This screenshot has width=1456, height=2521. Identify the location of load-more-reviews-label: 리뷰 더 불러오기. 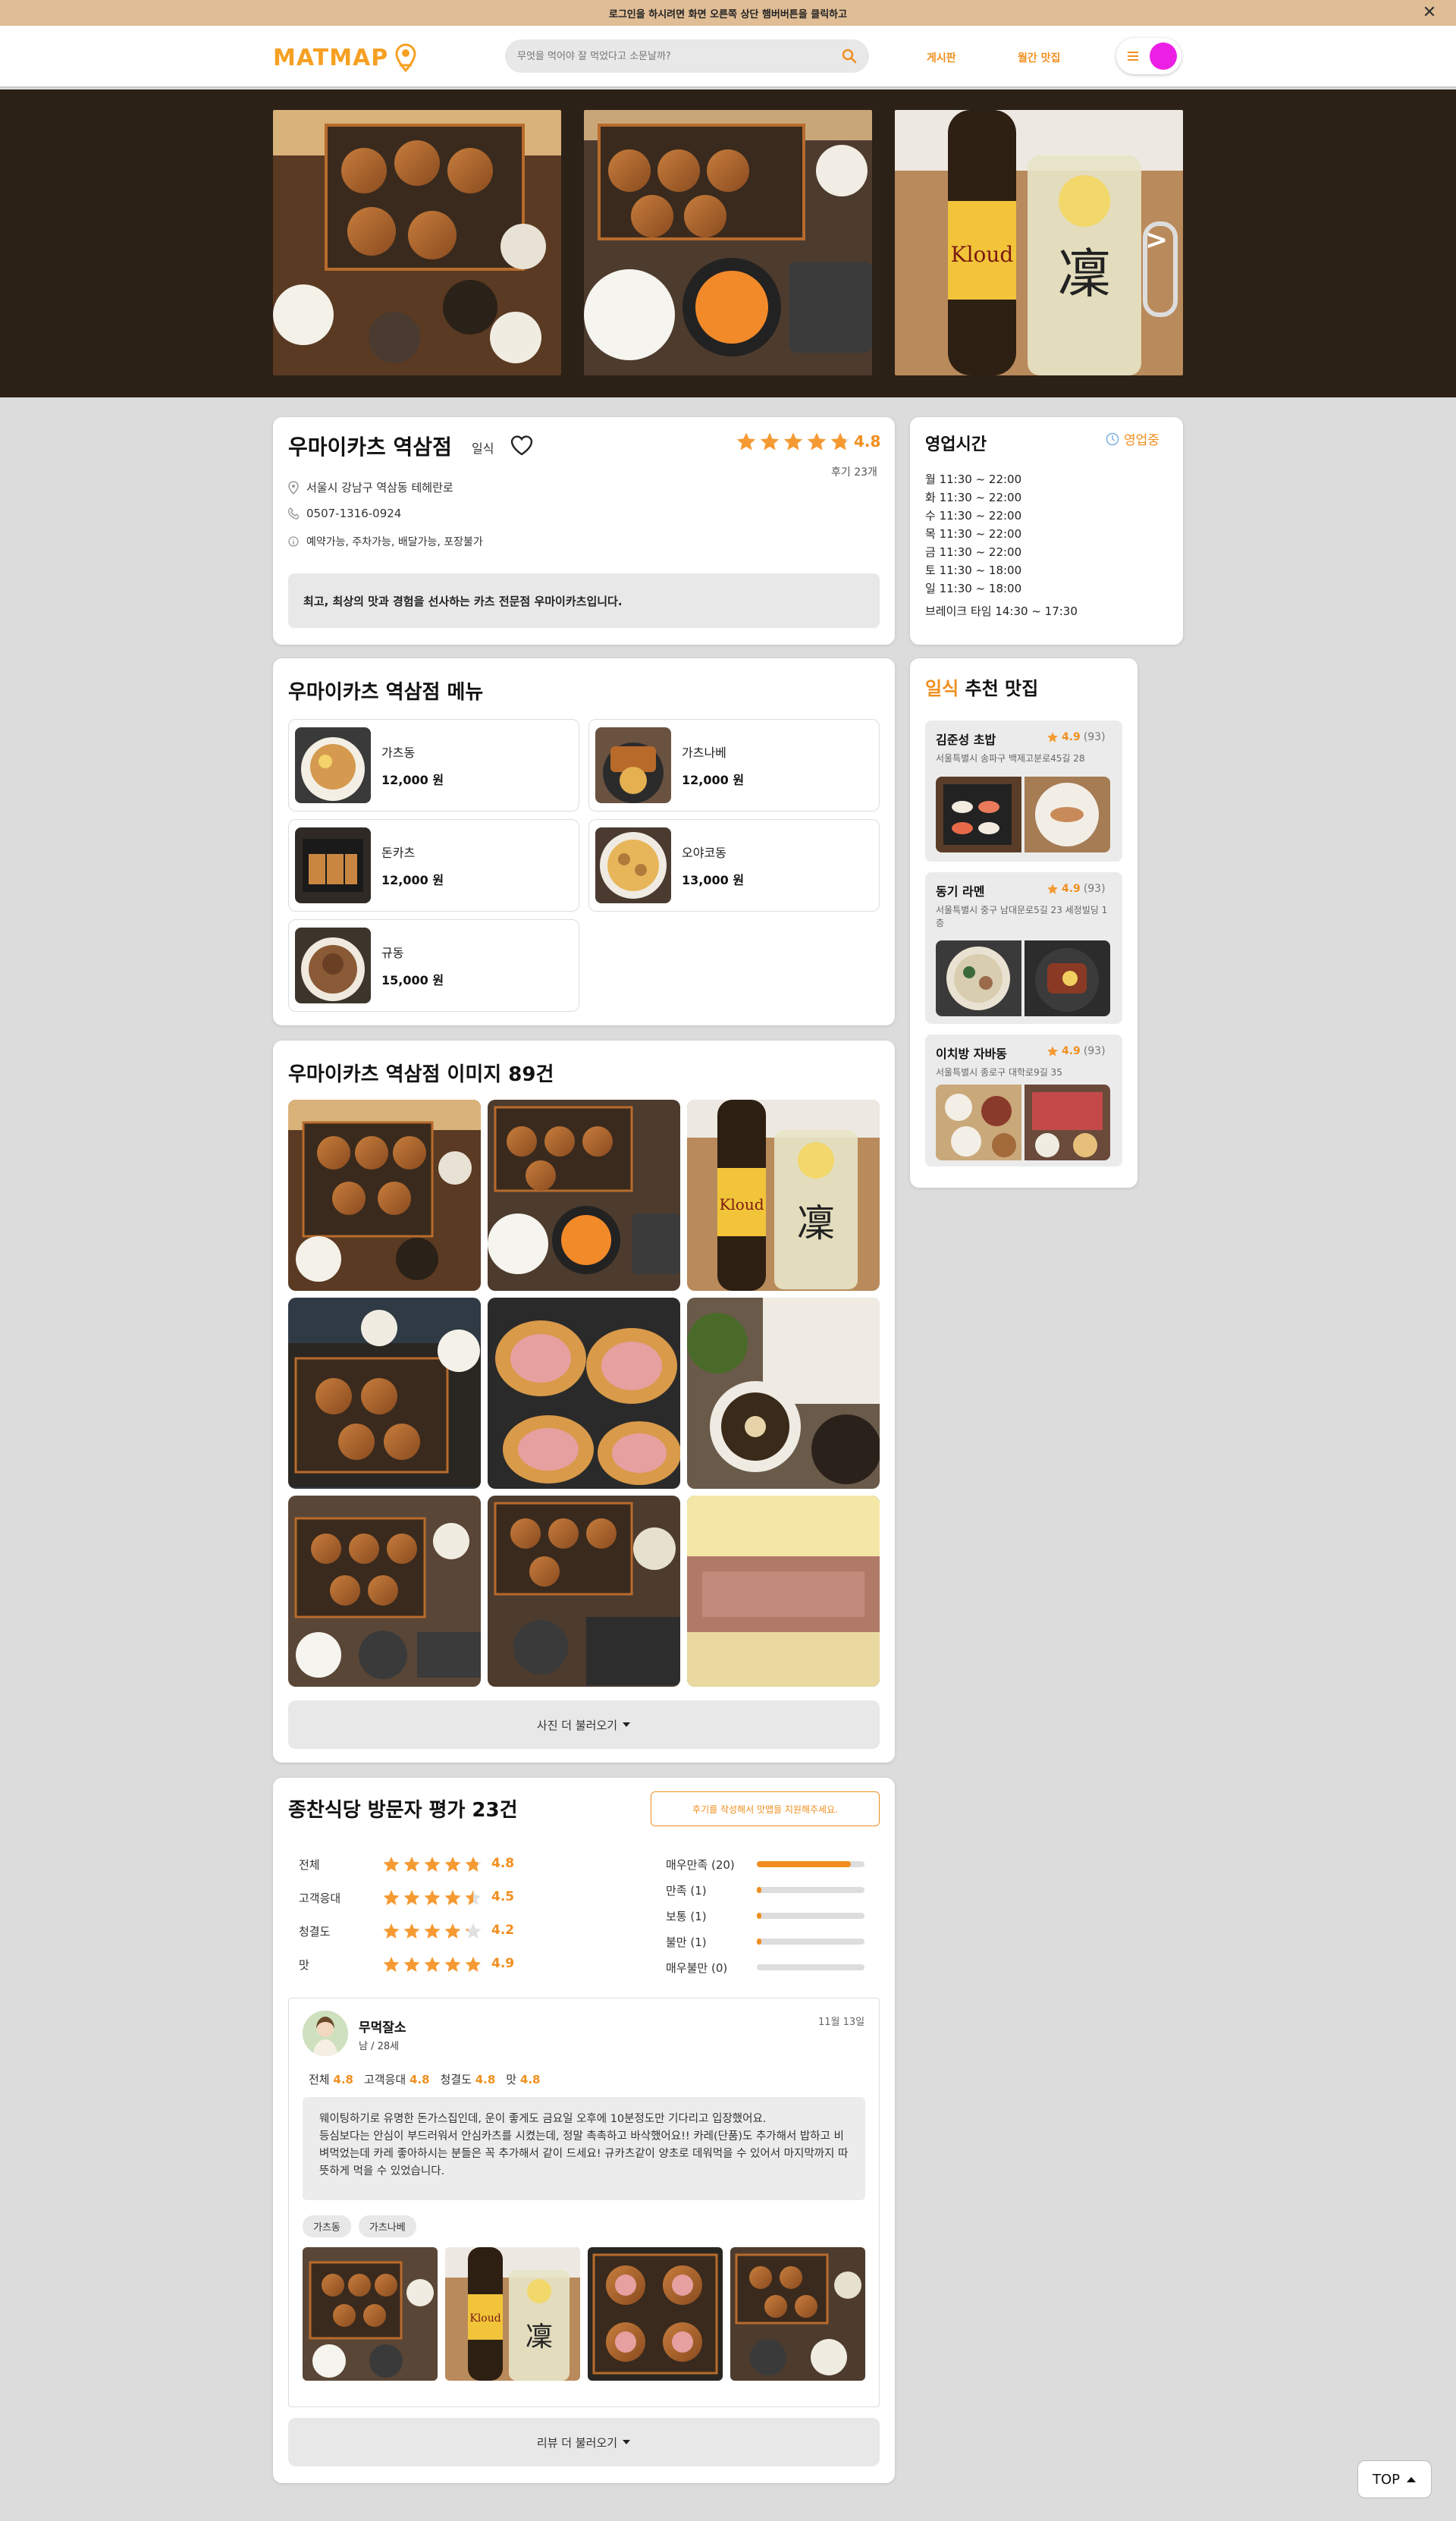
(577, 2442).